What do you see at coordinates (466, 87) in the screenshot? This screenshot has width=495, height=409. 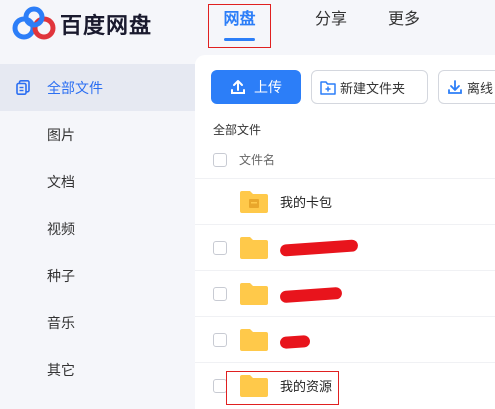 I see `offline-download-button: 离线` at bounding box center [466, 87].